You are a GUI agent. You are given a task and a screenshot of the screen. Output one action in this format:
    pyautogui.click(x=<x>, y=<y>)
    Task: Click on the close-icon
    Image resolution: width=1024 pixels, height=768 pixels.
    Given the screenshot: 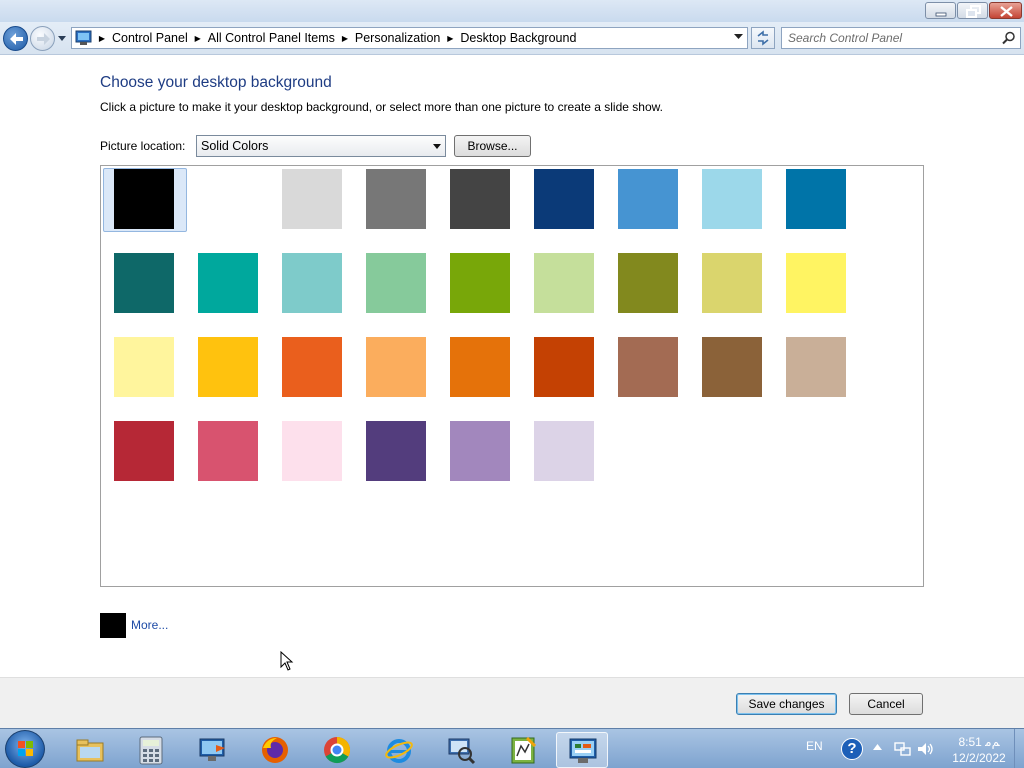 What is the action you would take?
    pyautogui.click(x=1006, y=11)
    